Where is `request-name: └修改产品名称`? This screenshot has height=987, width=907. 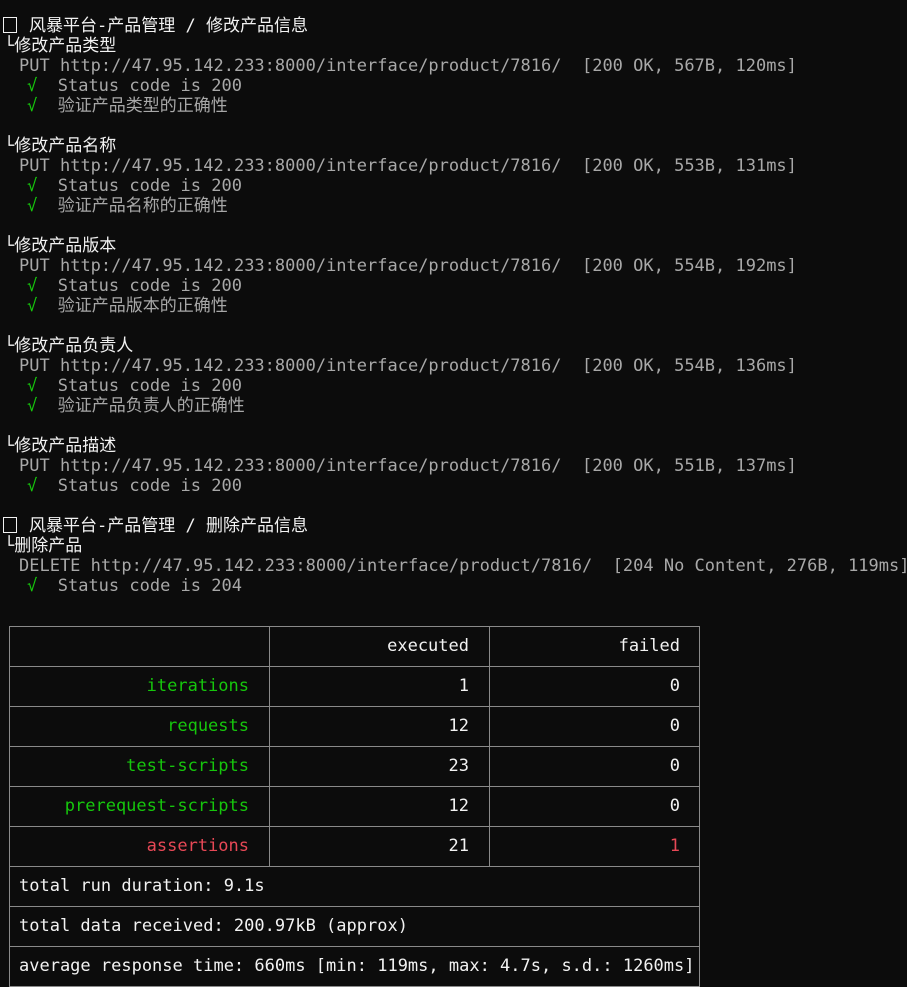
request-name: └修改产品名称 is located at coordinates (60, 146).